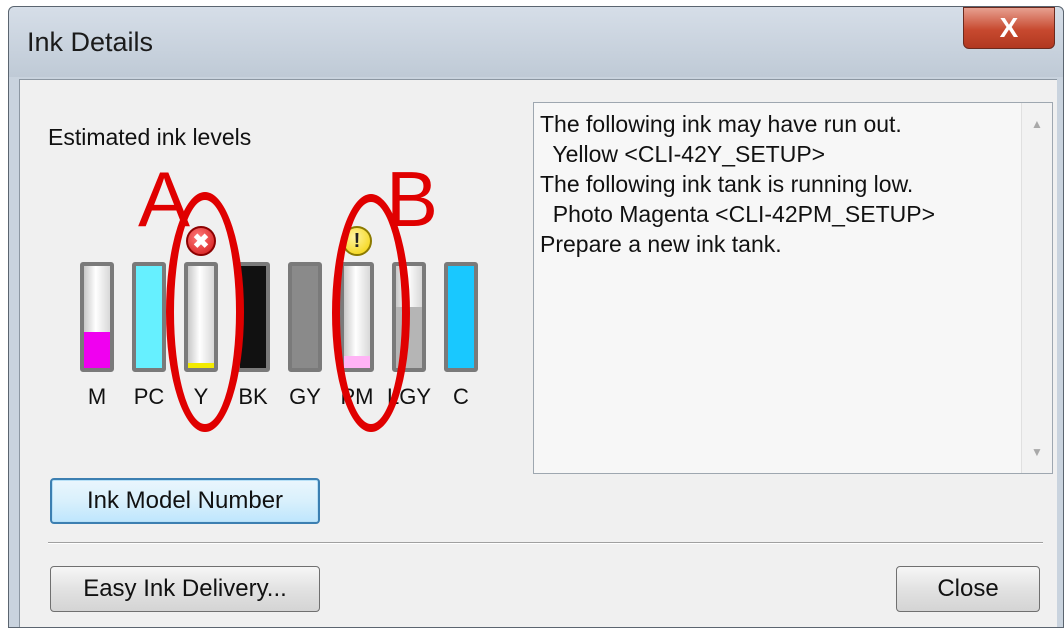 This screenshot has width=1064, height=630. Describe the element at coordinates (738, 214) in the screenshot. I see `message-line: Photo Magenta <CLI-42PM_SETUP>` at that location.